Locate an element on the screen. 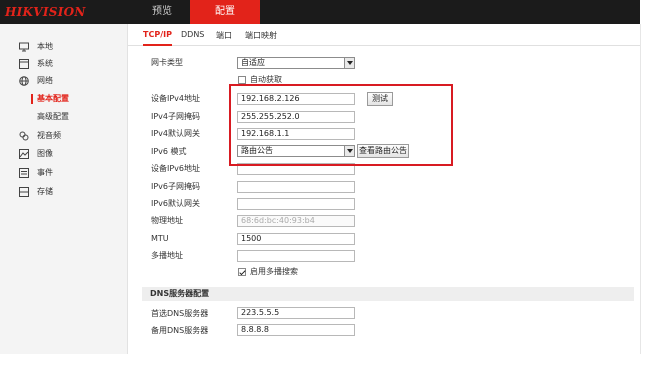 This screenshot has height=388, width=662. sidebar-item-network: 网络 is located at coordinates (64, 81).